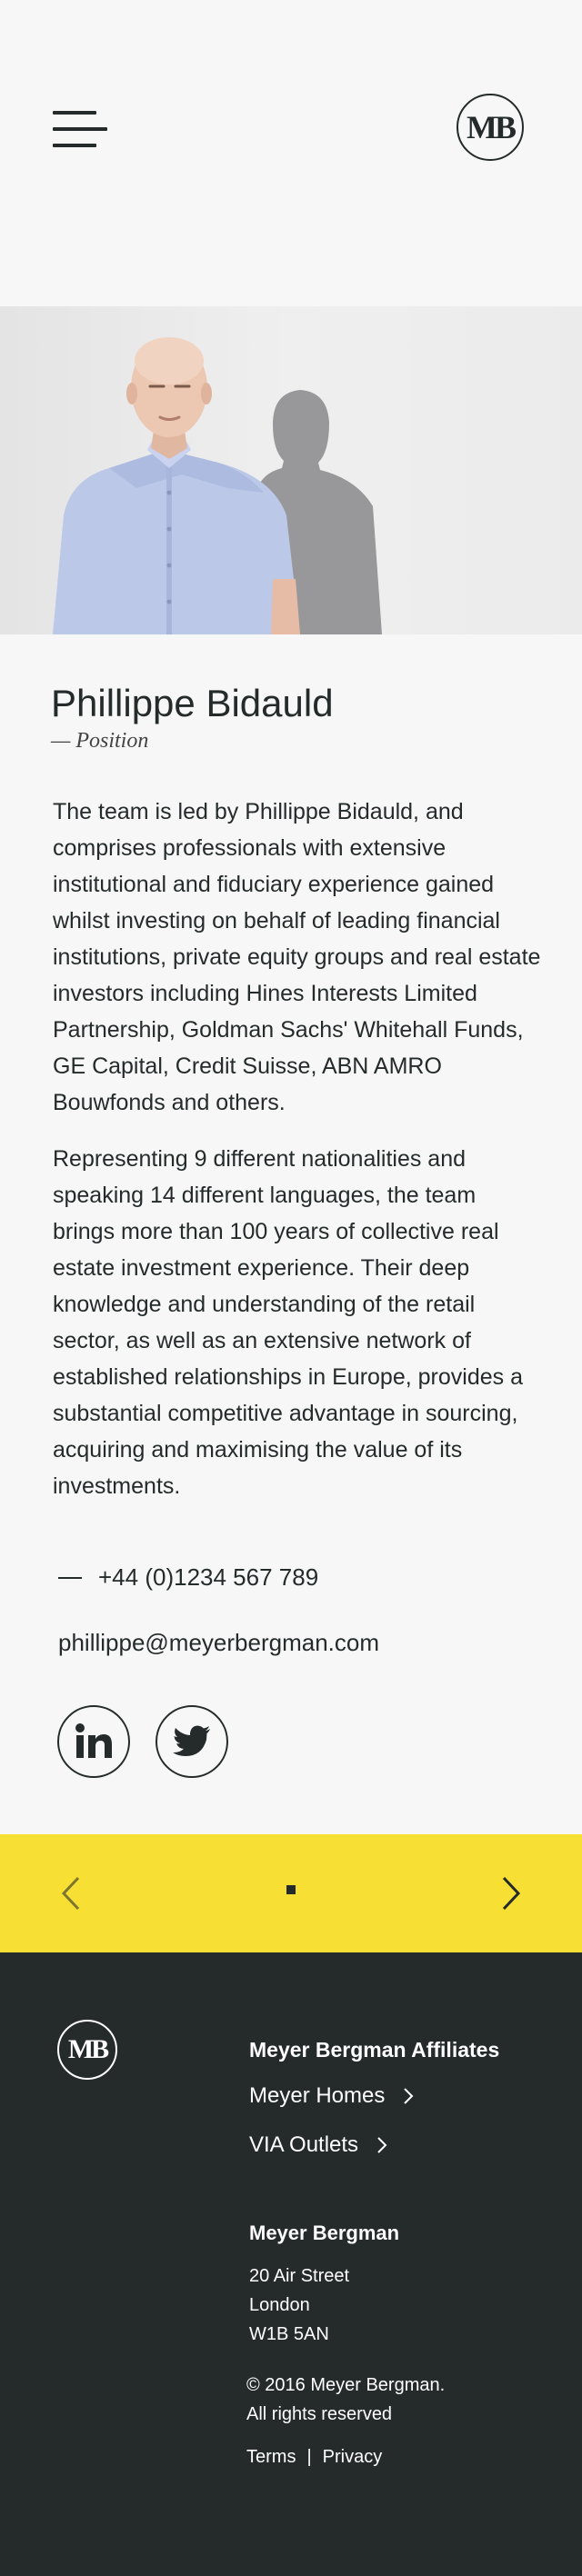  I want to click on terms-link: Terms, so click(271, 2457).